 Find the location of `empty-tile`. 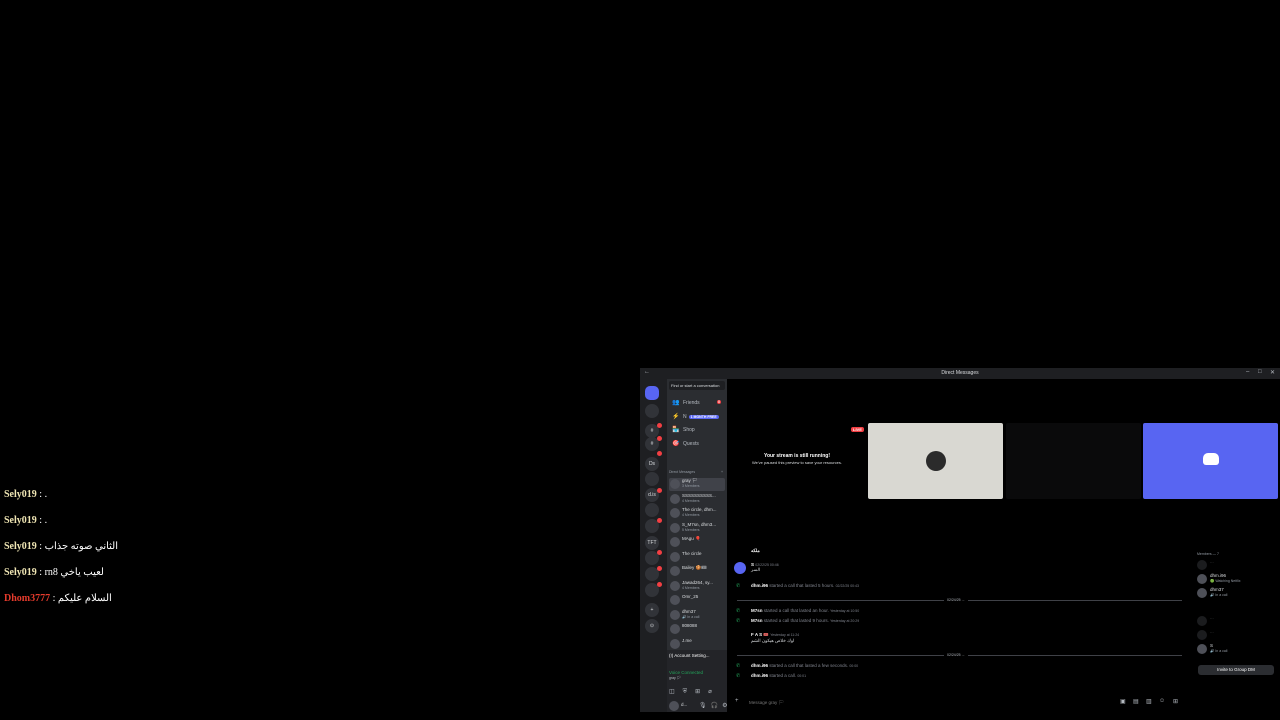

empty-tile is located at coordinates (1073, 461).